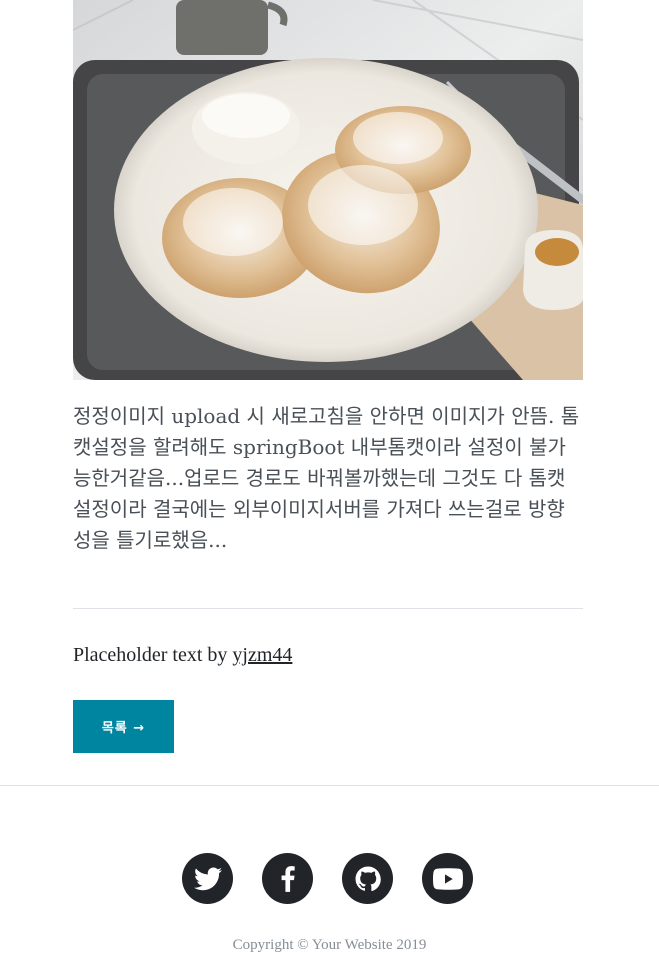 Image resolution: width=659 pixels, height=956 pixels. I want to click on facebook-link, so click(287, 878).